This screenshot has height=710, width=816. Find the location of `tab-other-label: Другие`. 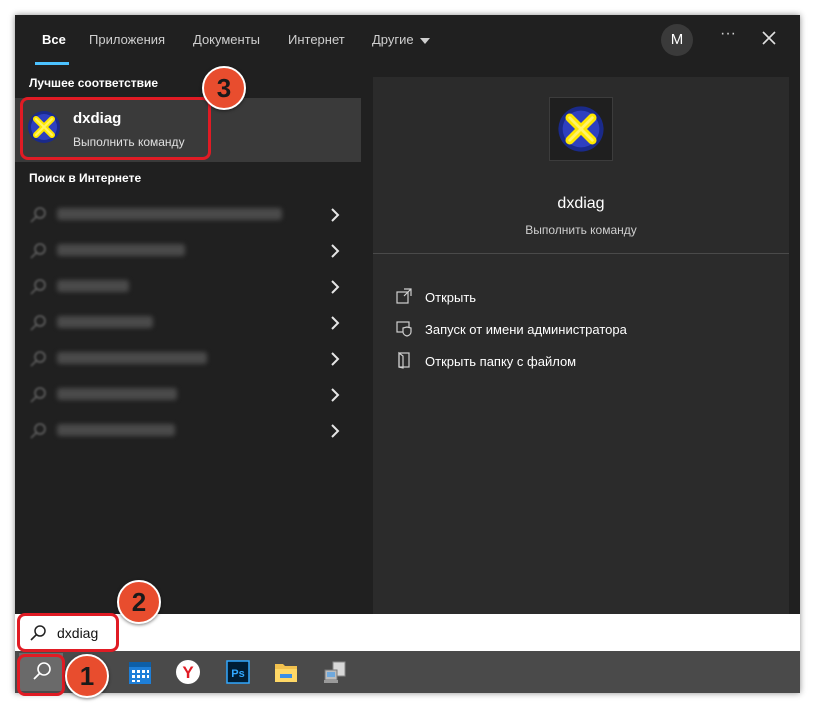

tab-other-label: Другие is located at coordinates (393, 39).